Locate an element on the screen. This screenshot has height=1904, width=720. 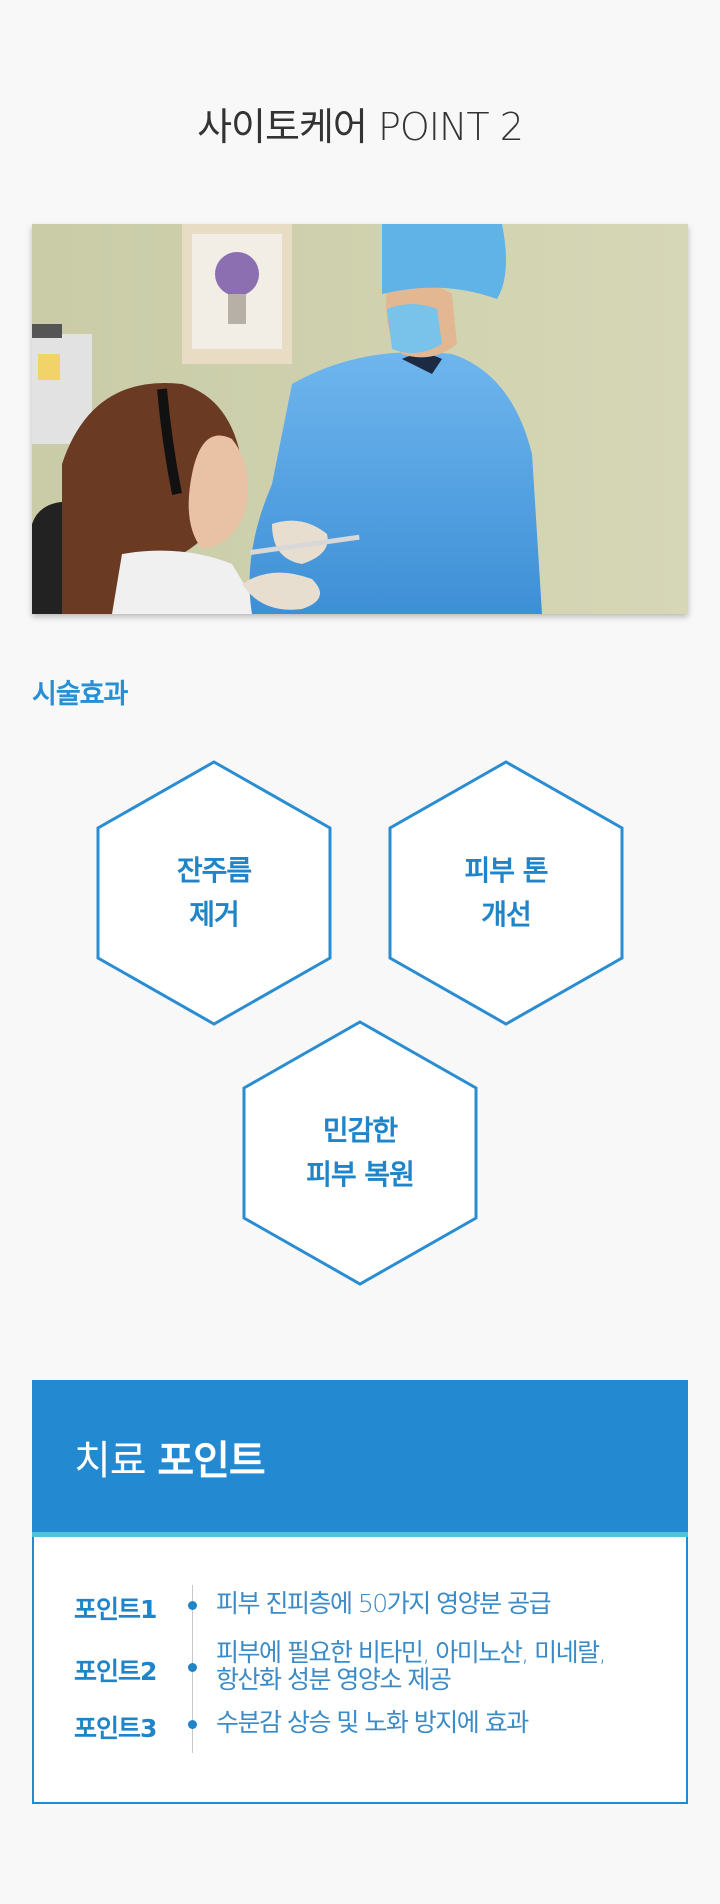
hexagon-label: 잔주름 제거 is located at coordinates (214, 893).